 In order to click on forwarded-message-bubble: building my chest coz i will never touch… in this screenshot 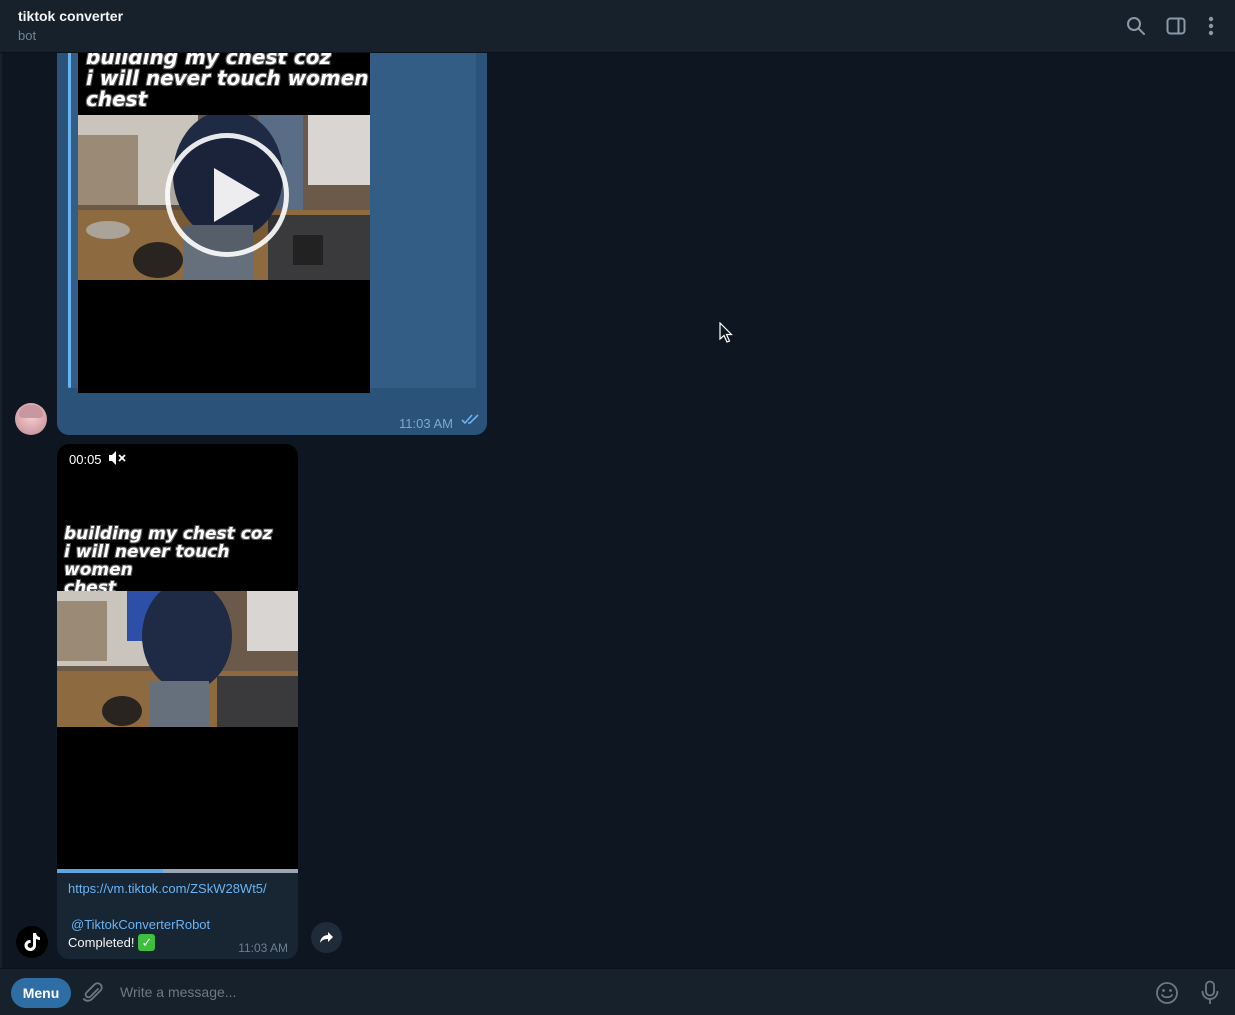, I will do `click(272, 244)`.